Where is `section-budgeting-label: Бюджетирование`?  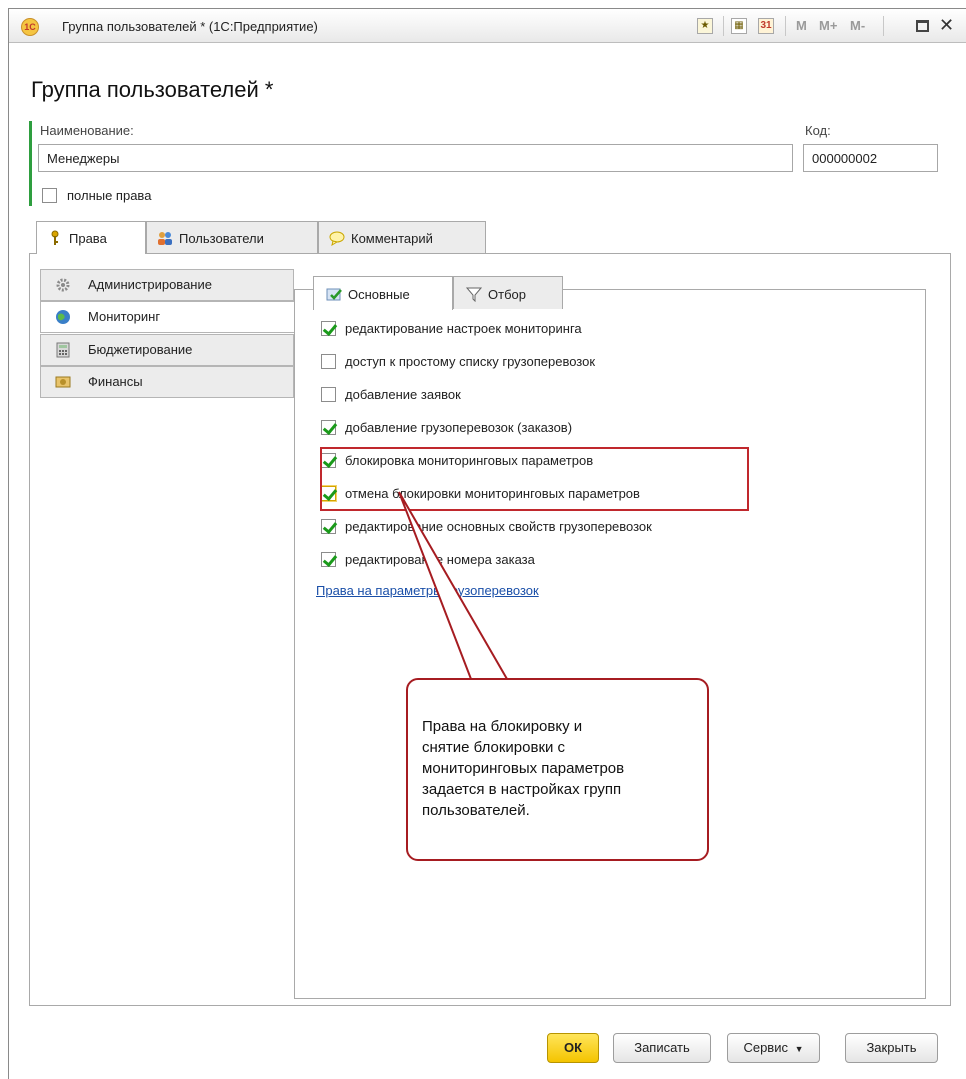
section-budgeting-label: Бюджетирование is located at coordinates (140, 349).